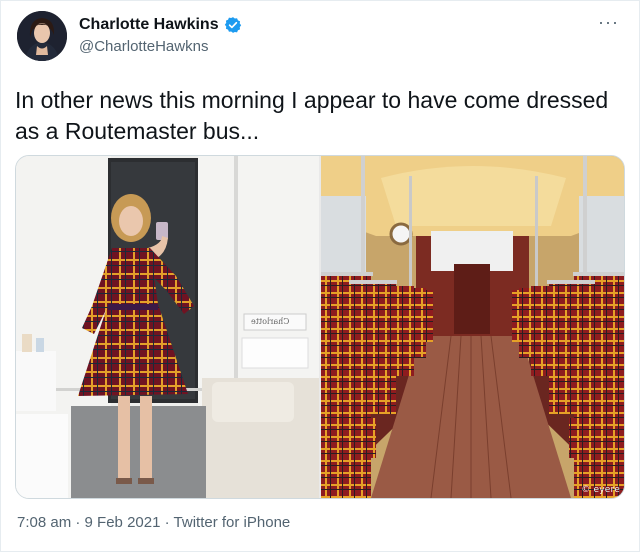 Image resolution: width=640 pixels, height=552 pixels. I want to click on author-display-name: Charlotte Hawkins, so click(149, 25).